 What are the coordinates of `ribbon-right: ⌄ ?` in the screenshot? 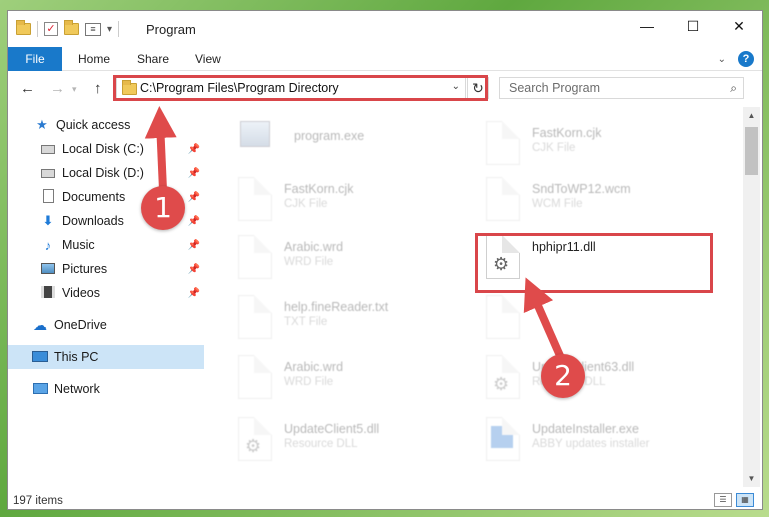 It's located at (736, 59).